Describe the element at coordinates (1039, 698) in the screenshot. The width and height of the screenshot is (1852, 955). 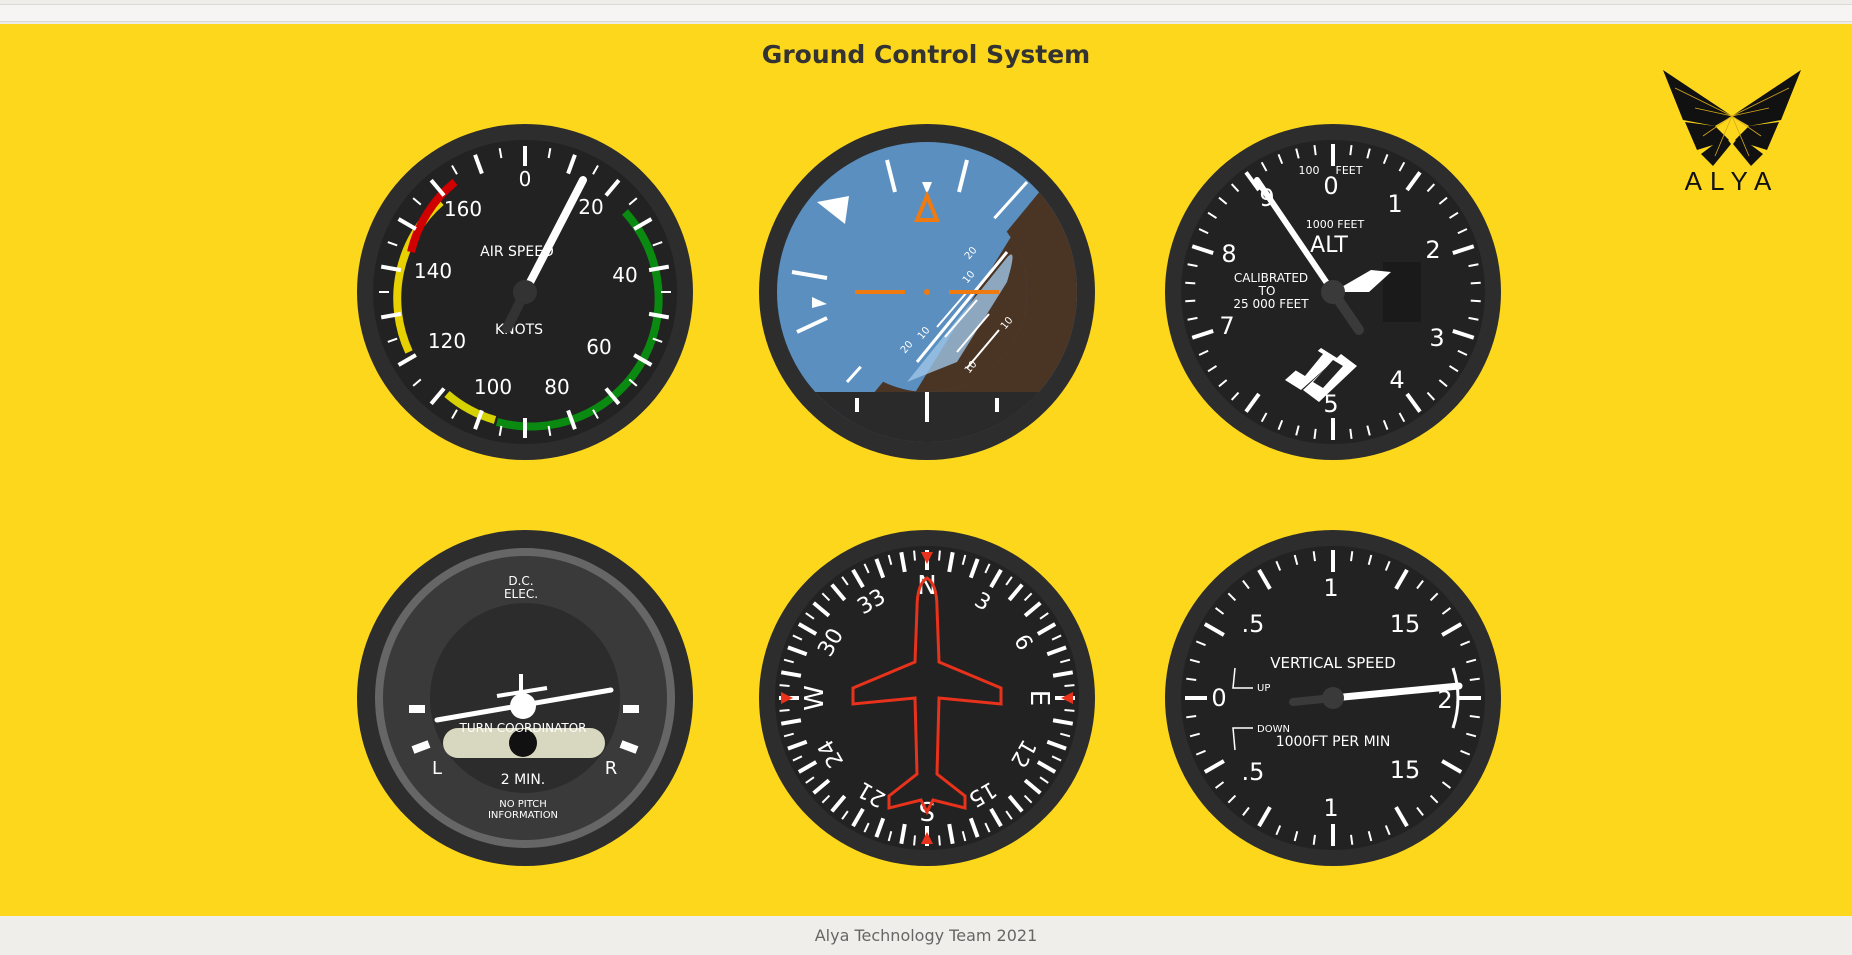
I see `heading-label: E` at that location.